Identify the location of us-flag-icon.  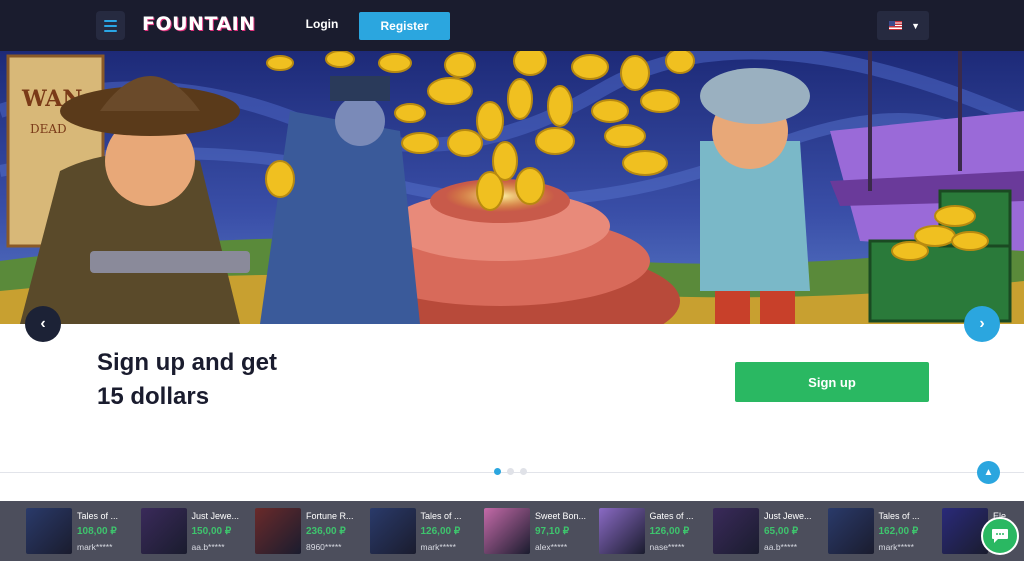
(895, 25).